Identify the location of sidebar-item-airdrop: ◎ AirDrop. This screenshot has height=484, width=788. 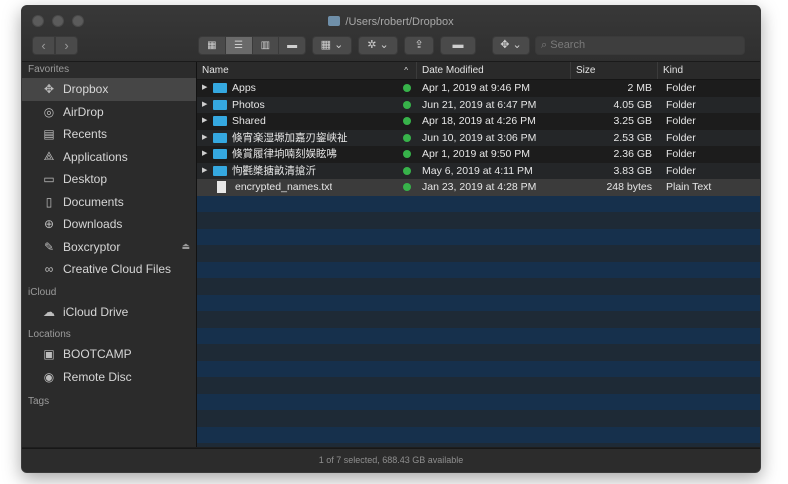
(109, 112).